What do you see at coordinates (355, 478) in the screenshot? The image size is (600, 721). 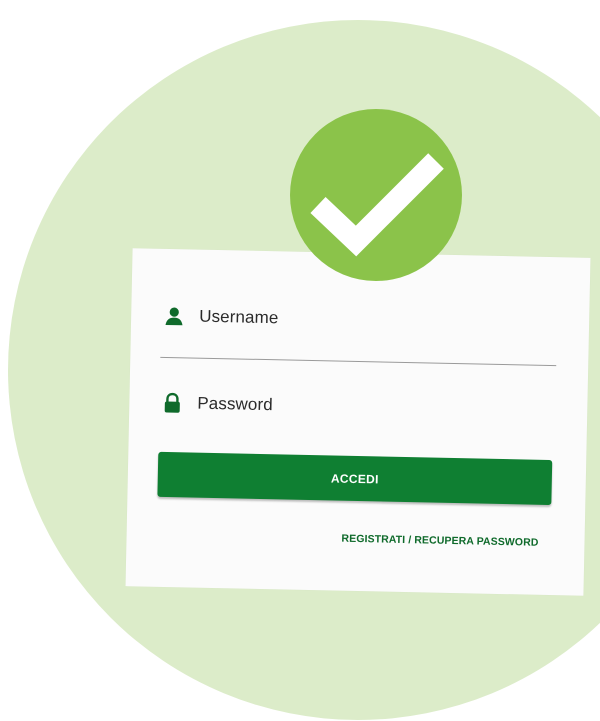 I see `login-button: ACCEDI` at bounding box center [355, 478].